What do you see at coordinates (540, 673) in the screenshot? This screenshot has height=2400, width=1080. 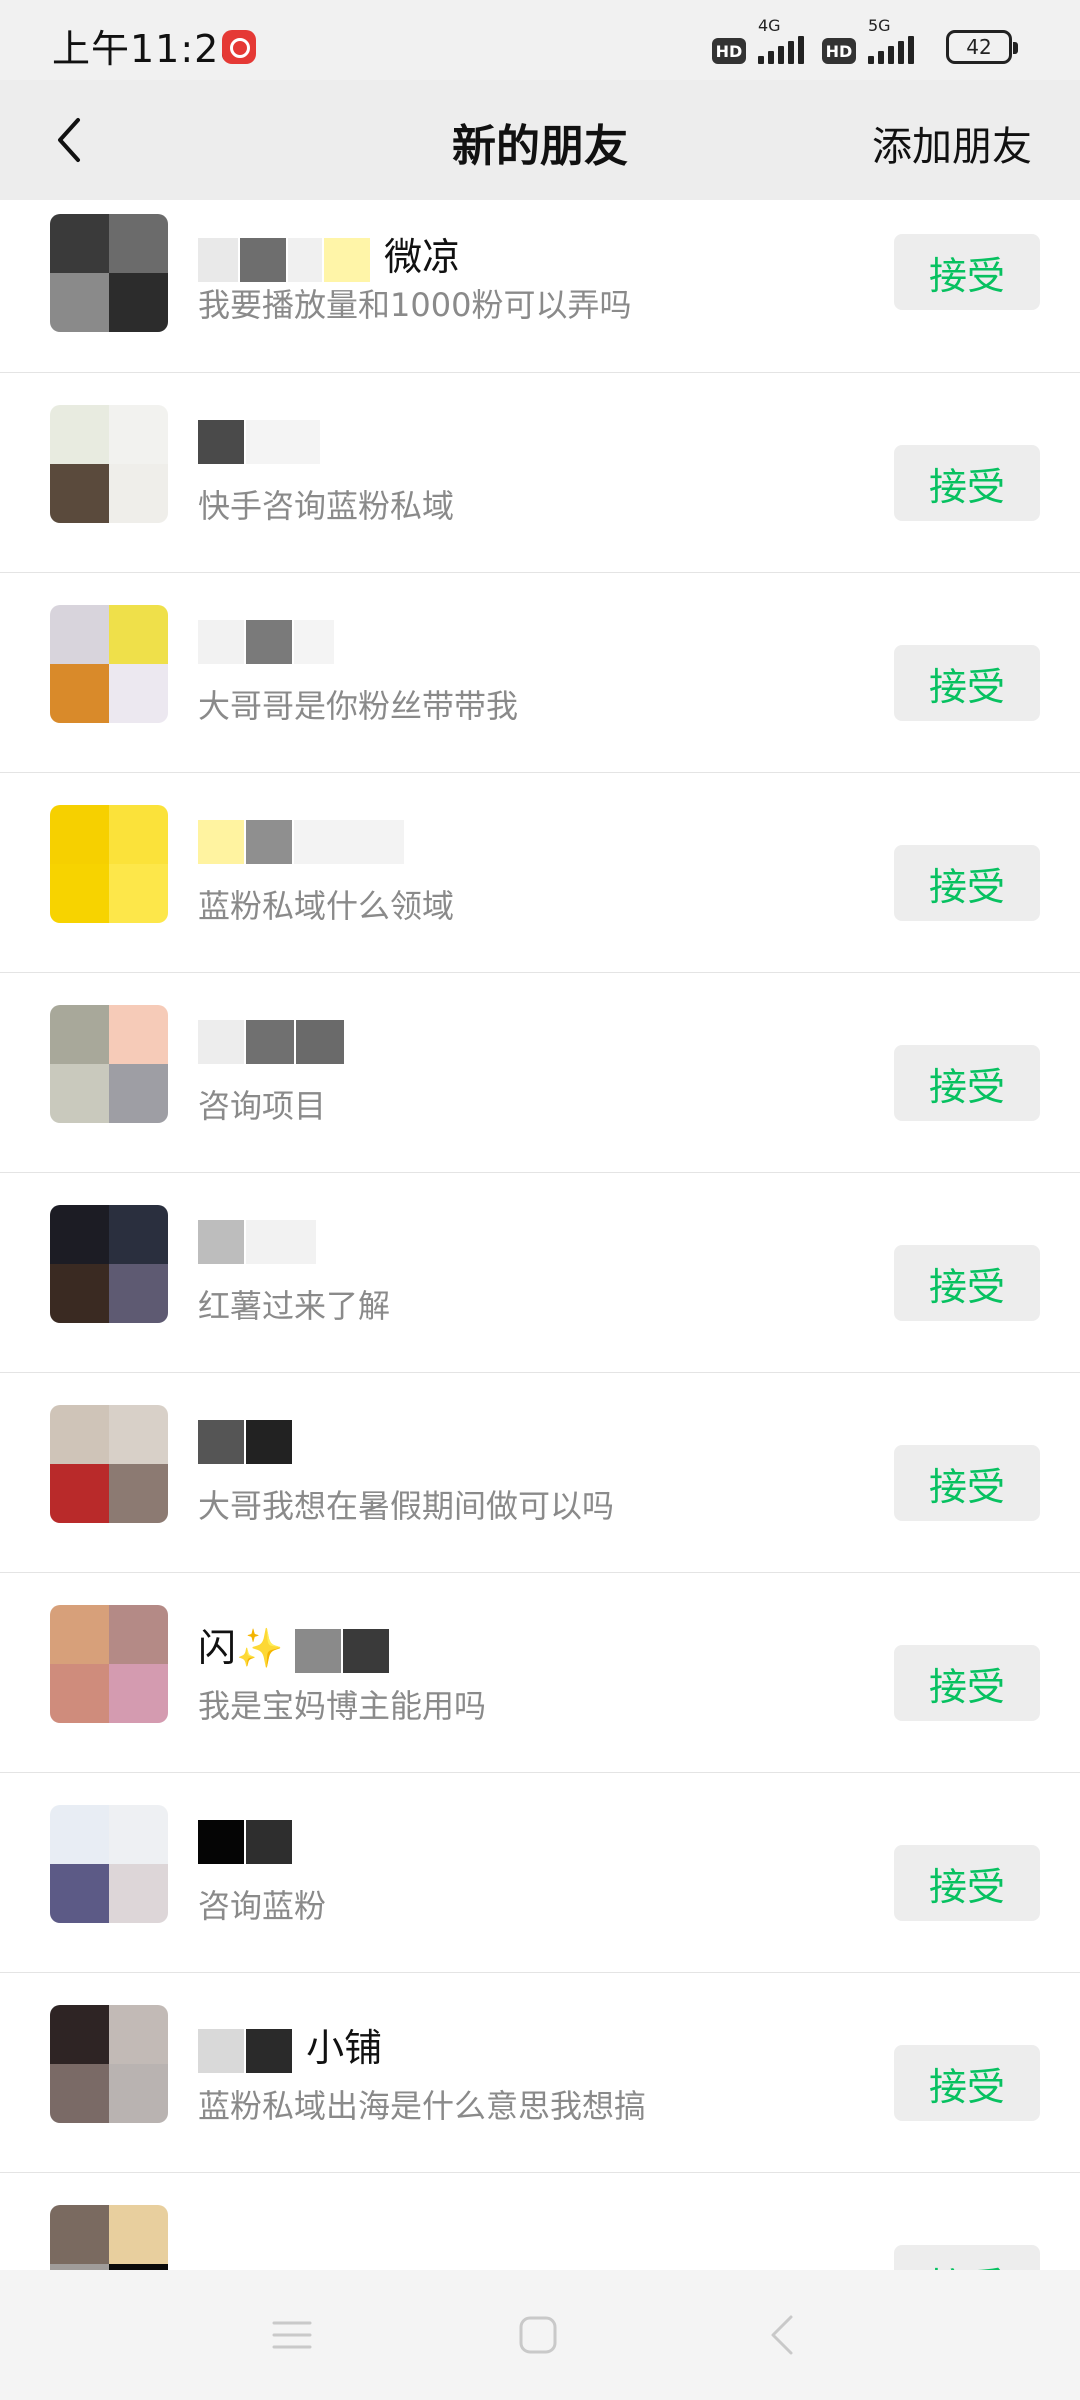 I see `list-item: 大哥哥是你粉丝带带我 接受` at bounding box center [540, 673].